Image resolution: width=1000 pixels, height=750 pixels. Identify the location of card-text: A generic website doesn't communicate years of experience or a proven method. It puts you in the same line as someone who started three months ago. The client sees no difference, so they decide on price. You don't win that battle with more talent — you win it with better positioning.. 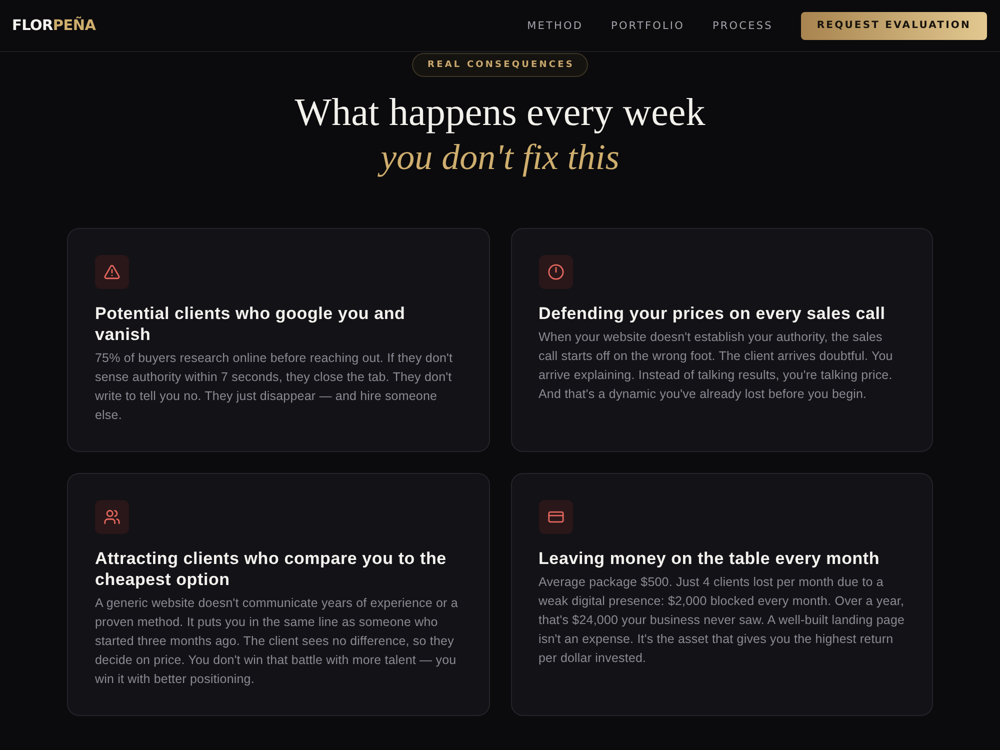
(277, 641).